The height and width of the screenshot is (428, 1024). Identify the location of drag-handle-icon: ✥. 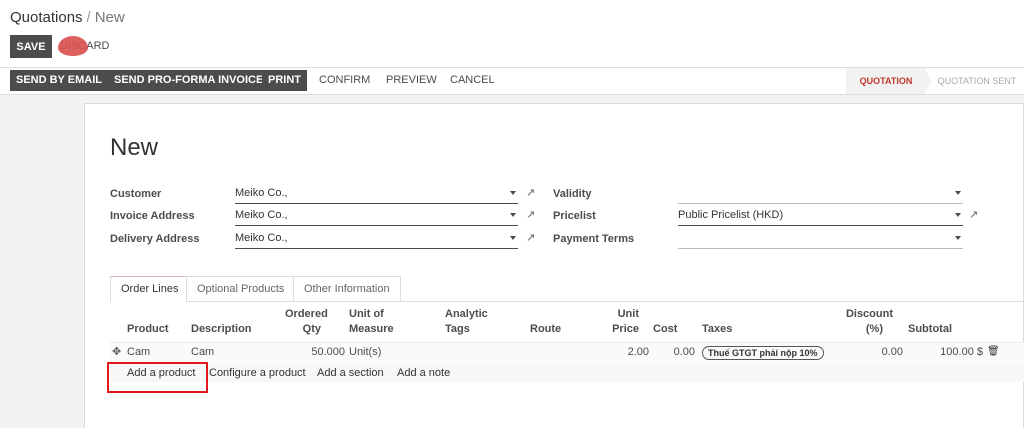
(116, 351).